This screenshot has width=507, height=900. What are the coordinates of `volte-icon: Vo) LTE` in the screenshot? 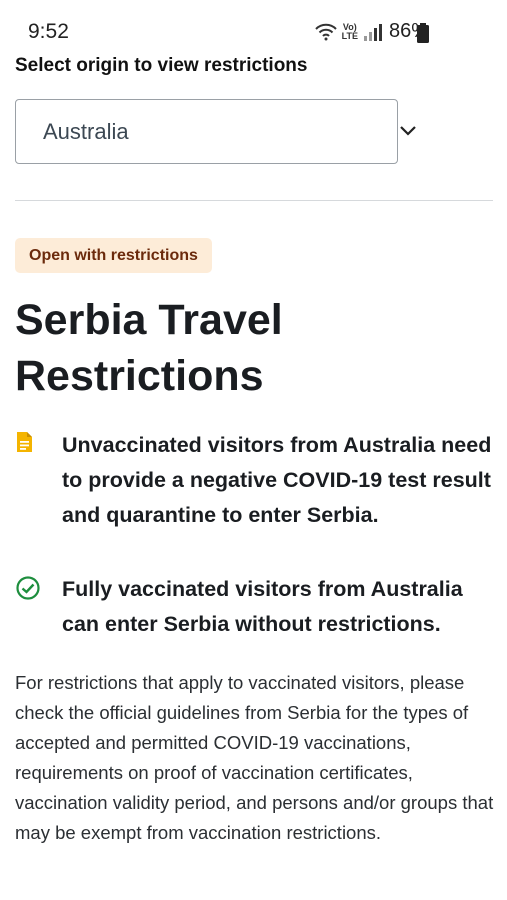 It's located at (349, 31).